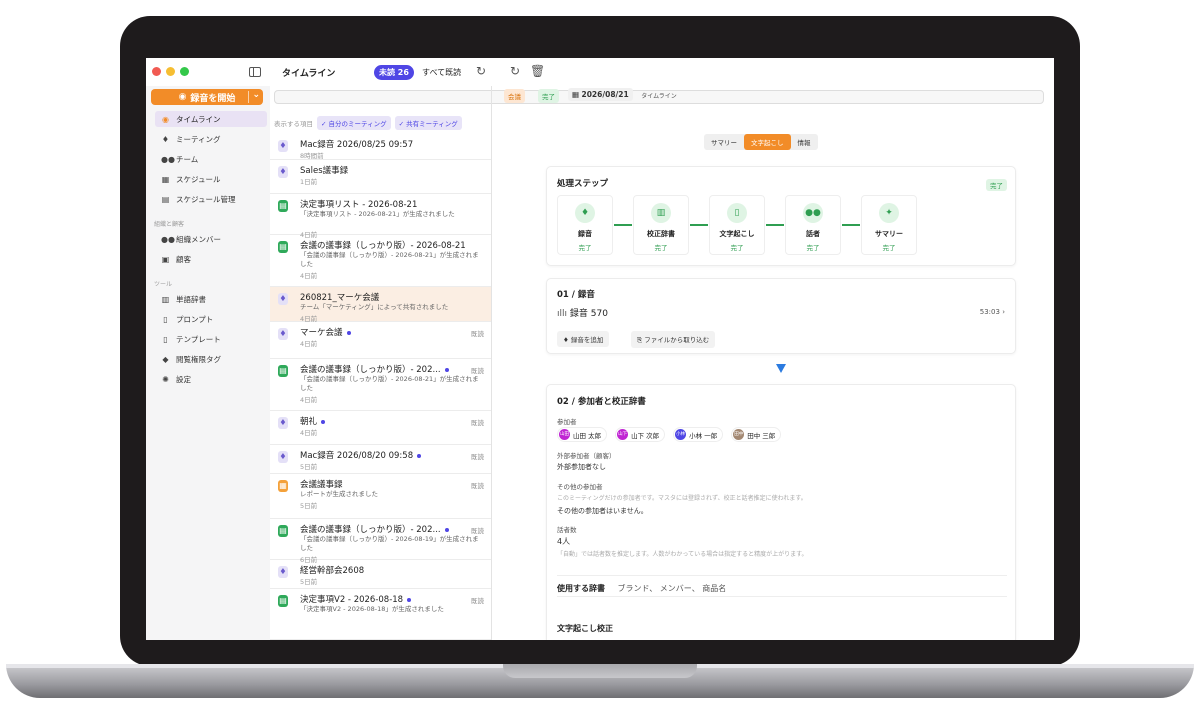 Image resolution: width=1200 pixels, height=720 pixels. Describe the element at coordinates (165, 259) in the screenshot. I see `customer-icon: ▣` at that location.